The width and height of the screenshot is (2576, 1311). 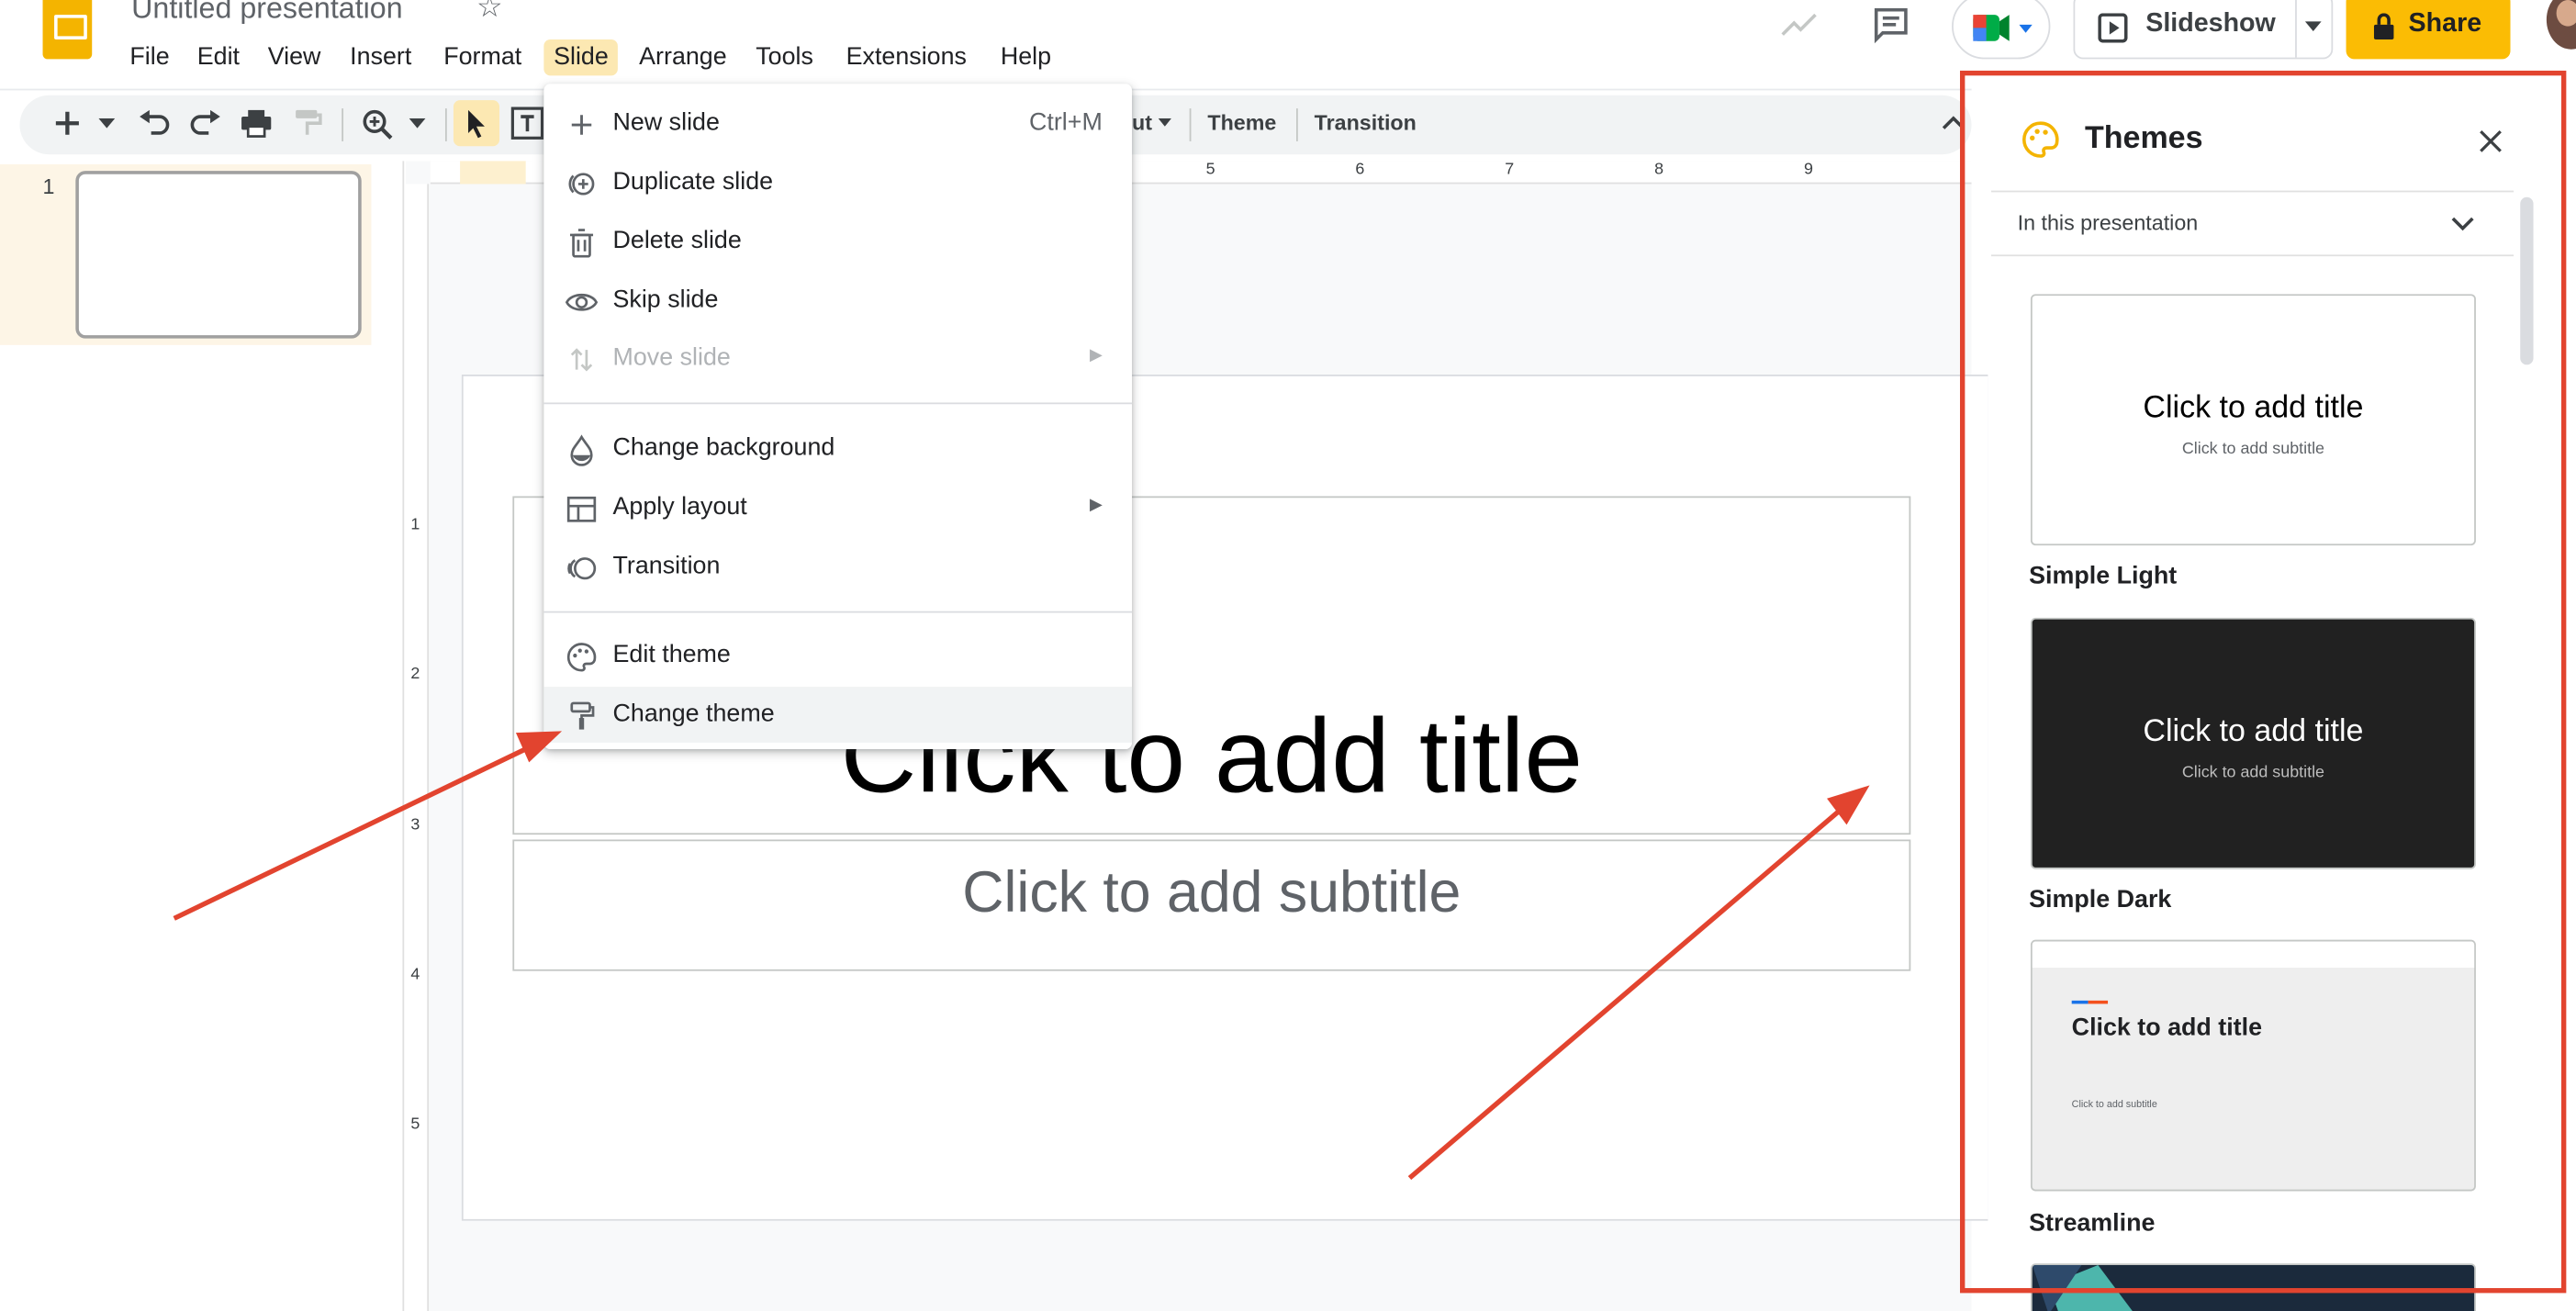 What do you see at coordinates (837, 656) in the screenshot?
I see `menu-item-edit-theme: Edit theme` at bounding box center [837, 656].